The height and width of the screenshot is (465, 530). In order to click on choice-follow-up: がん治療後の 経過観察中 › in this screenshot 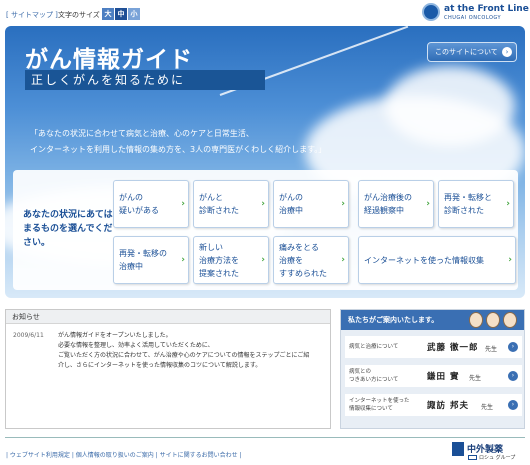, I will do `click(396, 204)`.